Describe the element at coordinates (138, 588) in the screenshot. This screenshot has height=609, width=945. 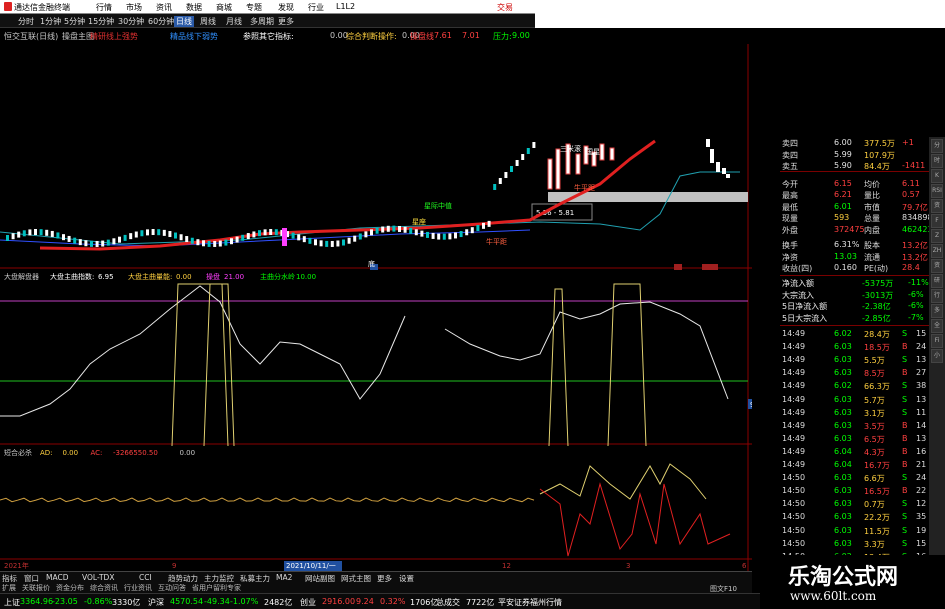
I see `info-tab: 行业资讯` at that location.